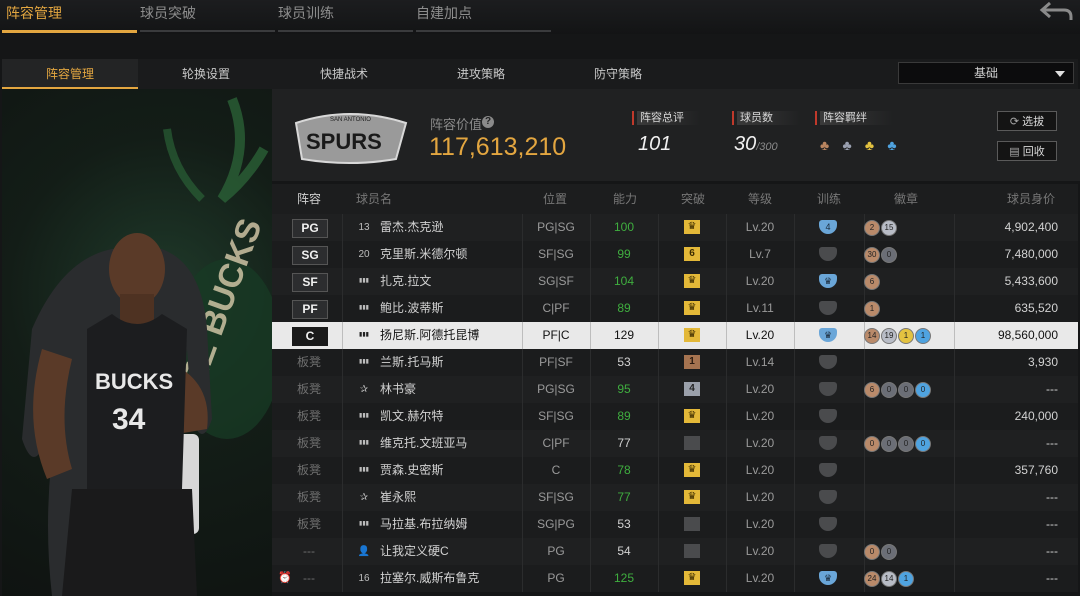  What do you see at coordinates (344, 74) in the screenshot?
I see `sub-tab-quick-tactics: 快捷战术` at bounding box center [344, 74].